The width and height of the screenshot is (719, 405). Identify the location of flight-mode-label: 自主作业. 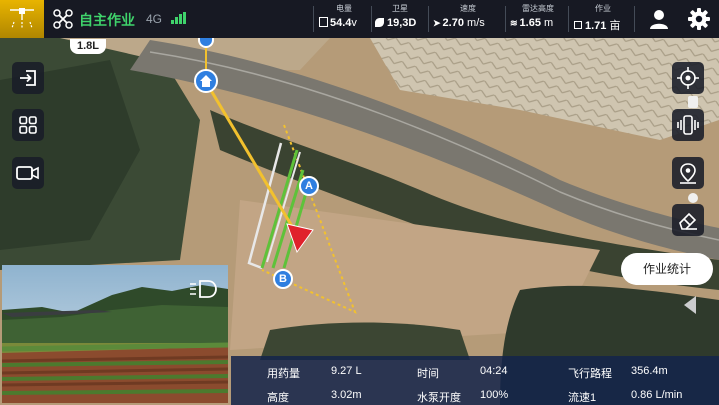
(107, 20).